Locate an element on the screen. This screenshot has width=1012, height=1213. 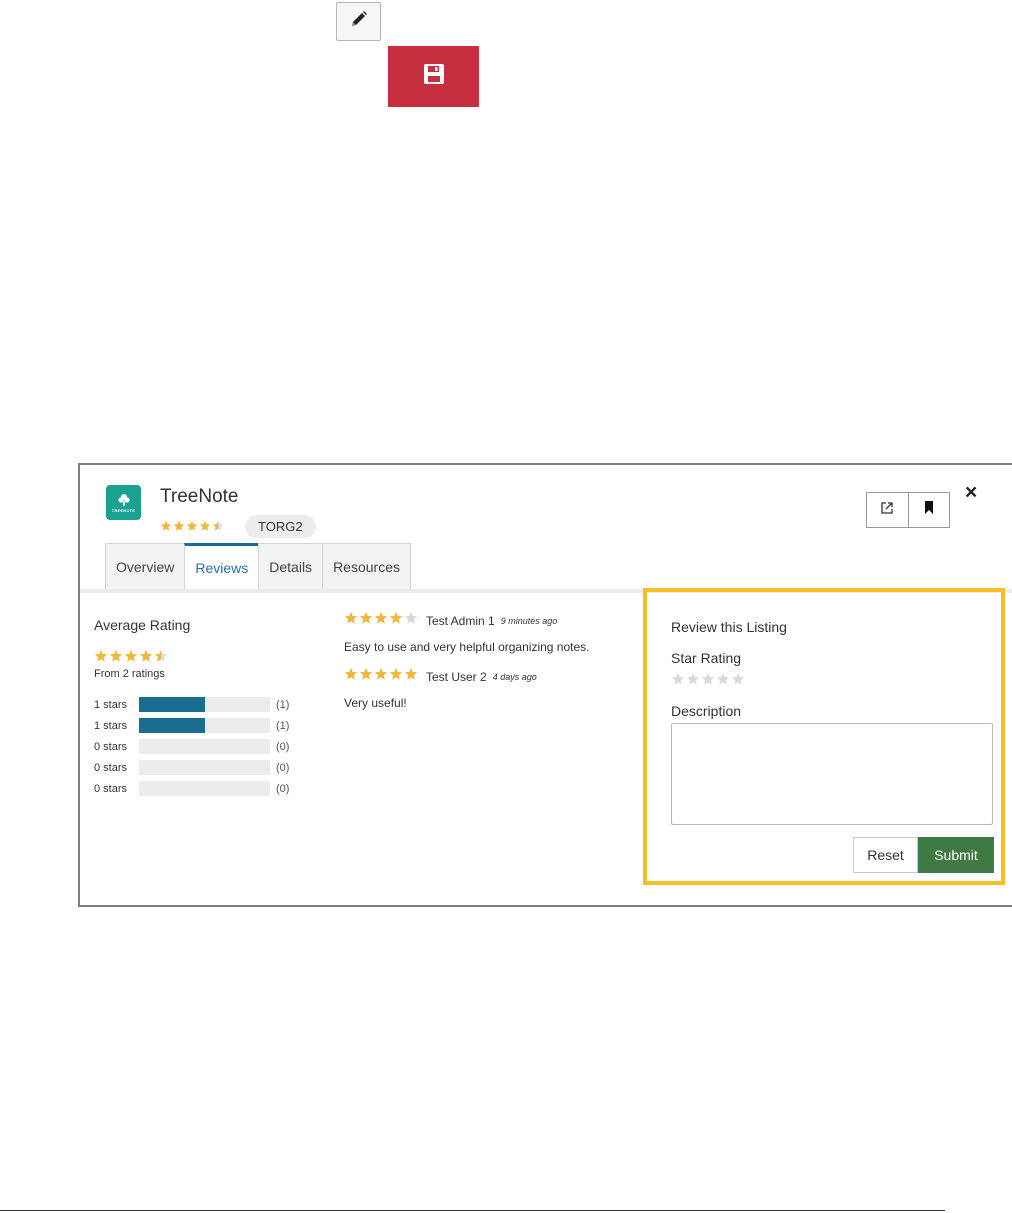
star-rating-label: Star Rating is located at coordinates (706, 658).